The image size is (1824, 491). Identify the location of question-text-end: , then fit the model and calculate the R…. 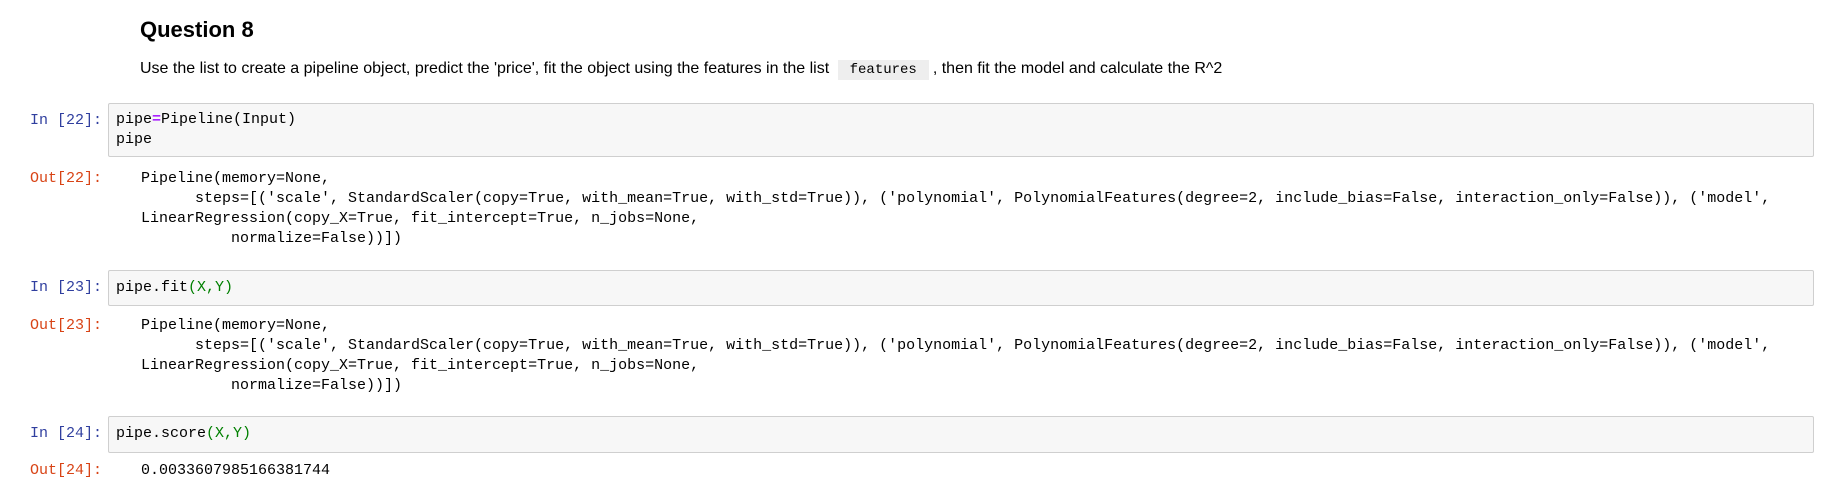
(1077, 68).